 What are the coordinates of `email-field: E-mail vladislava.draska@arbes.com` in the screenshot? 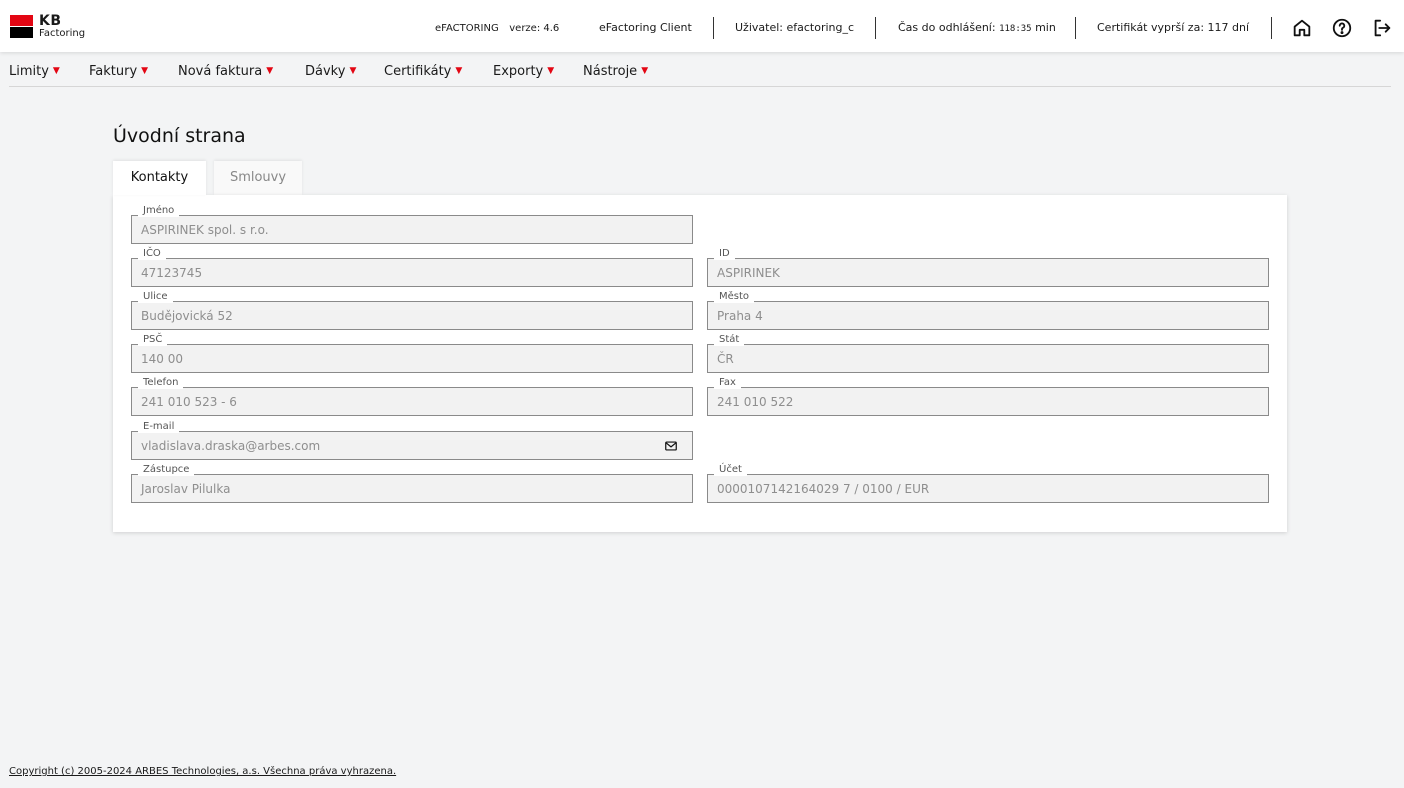 It's located at (412, 440).